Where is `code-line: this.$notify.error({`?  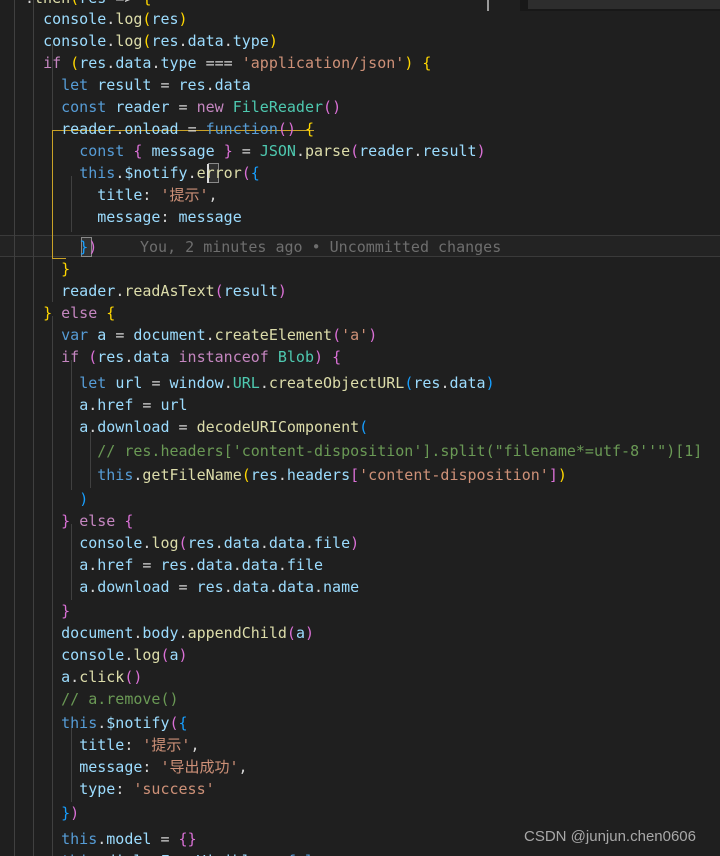 code-line: this.$notify.error({ is located at coordinates (360, 173).